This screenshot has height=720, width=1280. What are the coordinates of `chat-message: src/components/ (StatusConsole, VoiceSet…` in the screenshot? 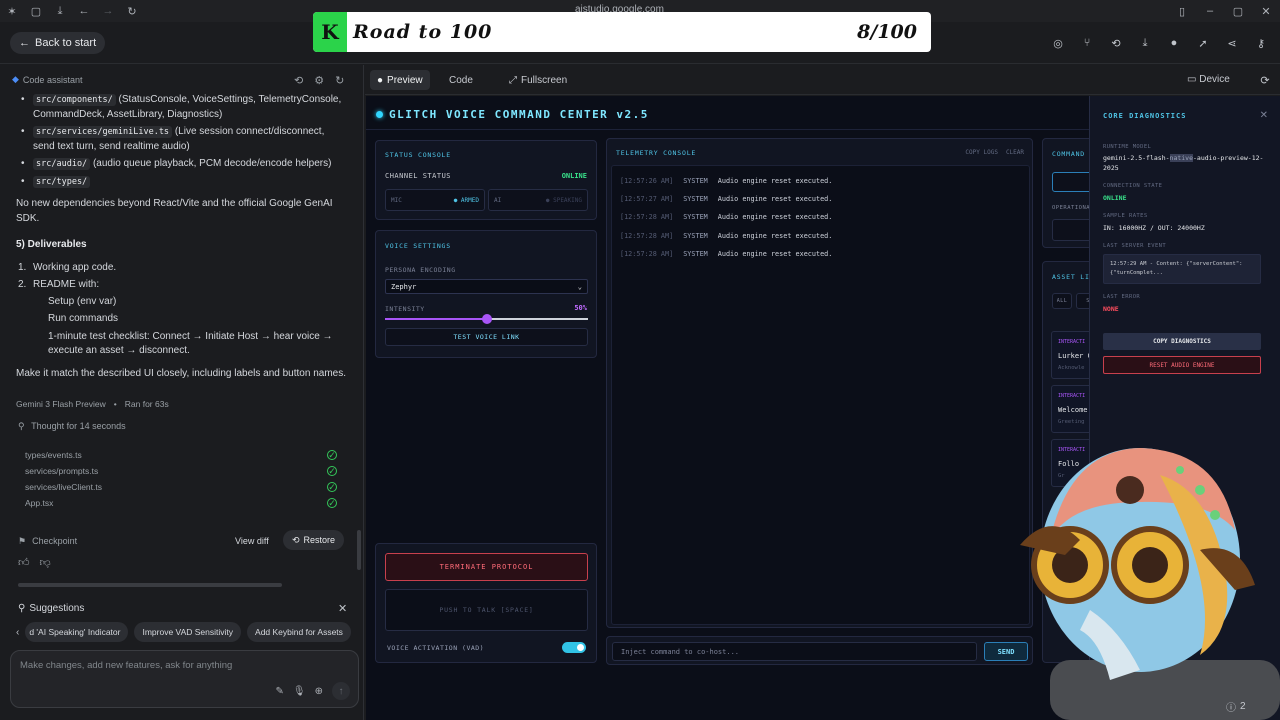 It's located at (181, 241).